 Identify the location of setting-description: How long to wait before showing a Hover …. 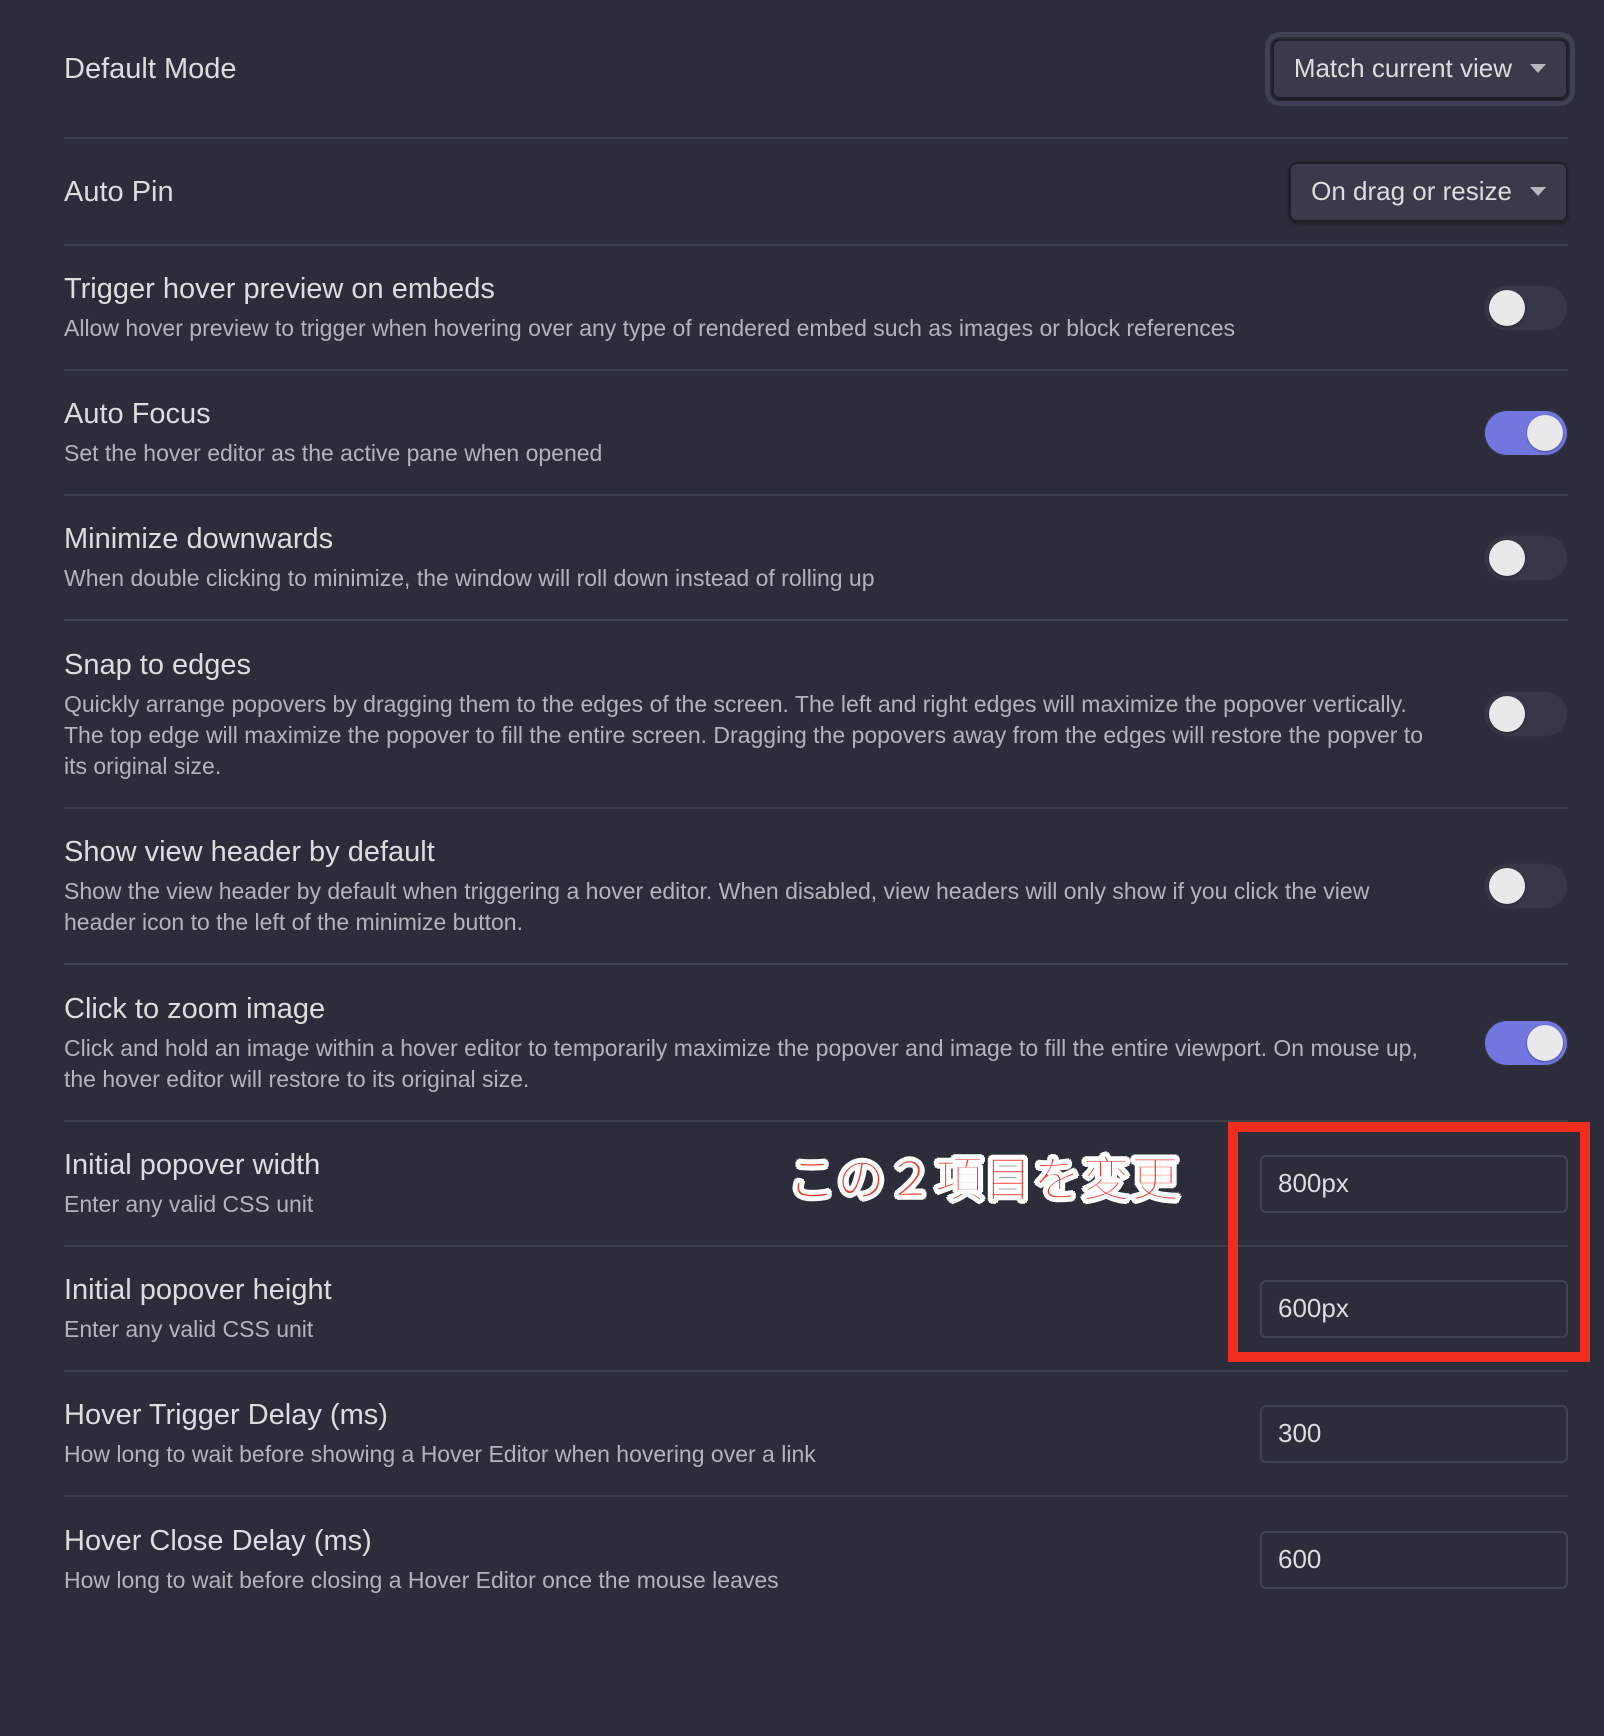
(440, 1454).